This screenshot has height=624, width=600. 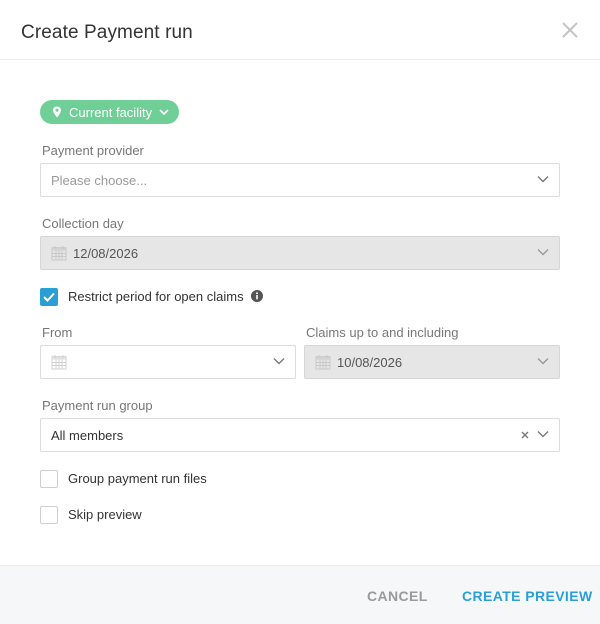 I want to click on group-files-label: Group payment run files, so click(x=137, y=478).